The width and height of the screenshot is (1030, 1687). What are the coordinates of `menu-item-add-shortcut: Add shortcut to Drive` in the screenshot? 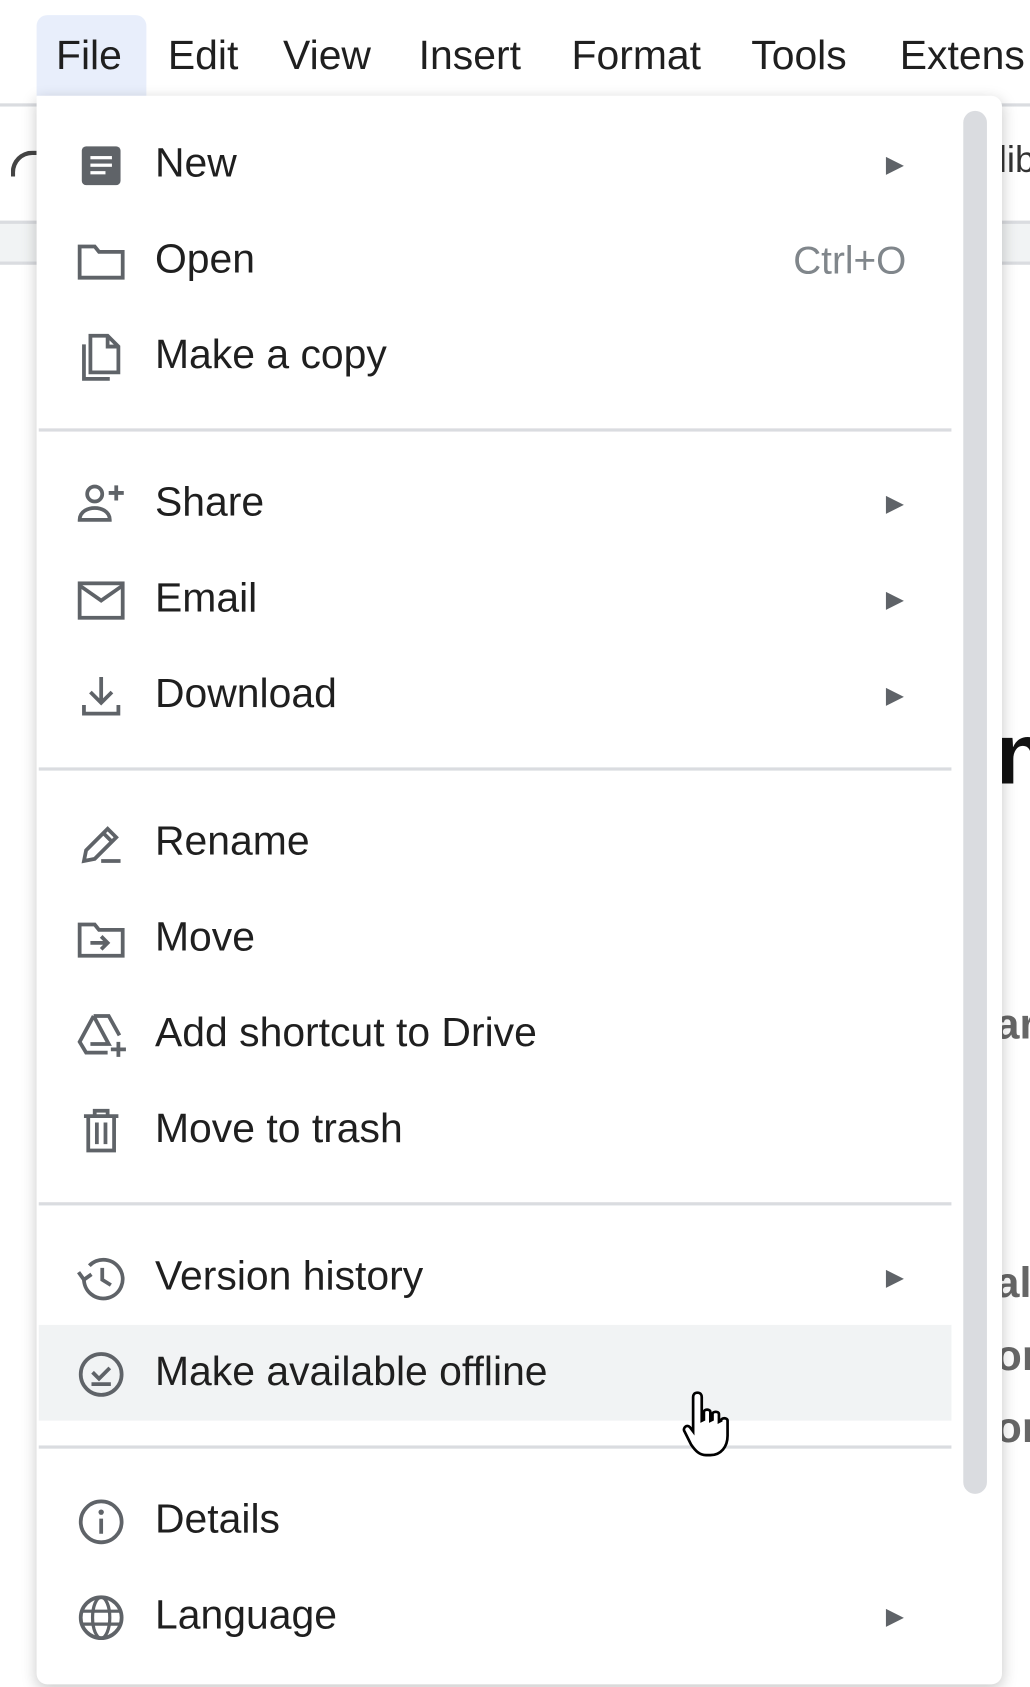 It's located at (495, 1034).